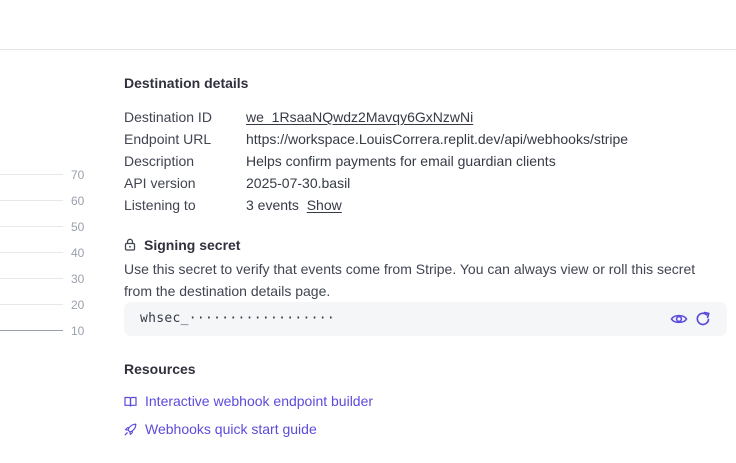 The height and width of the screenshot is (463, 736). What do you see at coordinates (160, 369) in the screenshot?
I see `resources-heading: Resources` at bounding box center [160, 369].